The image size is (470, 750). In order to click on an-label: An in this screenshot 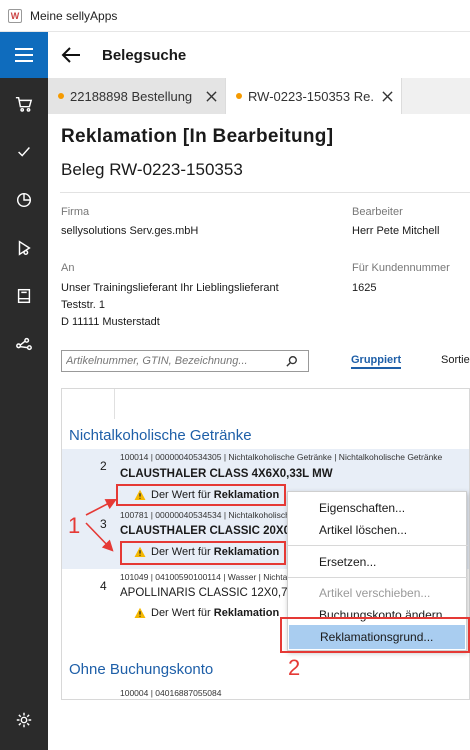, I will do `click(68, 268)`.